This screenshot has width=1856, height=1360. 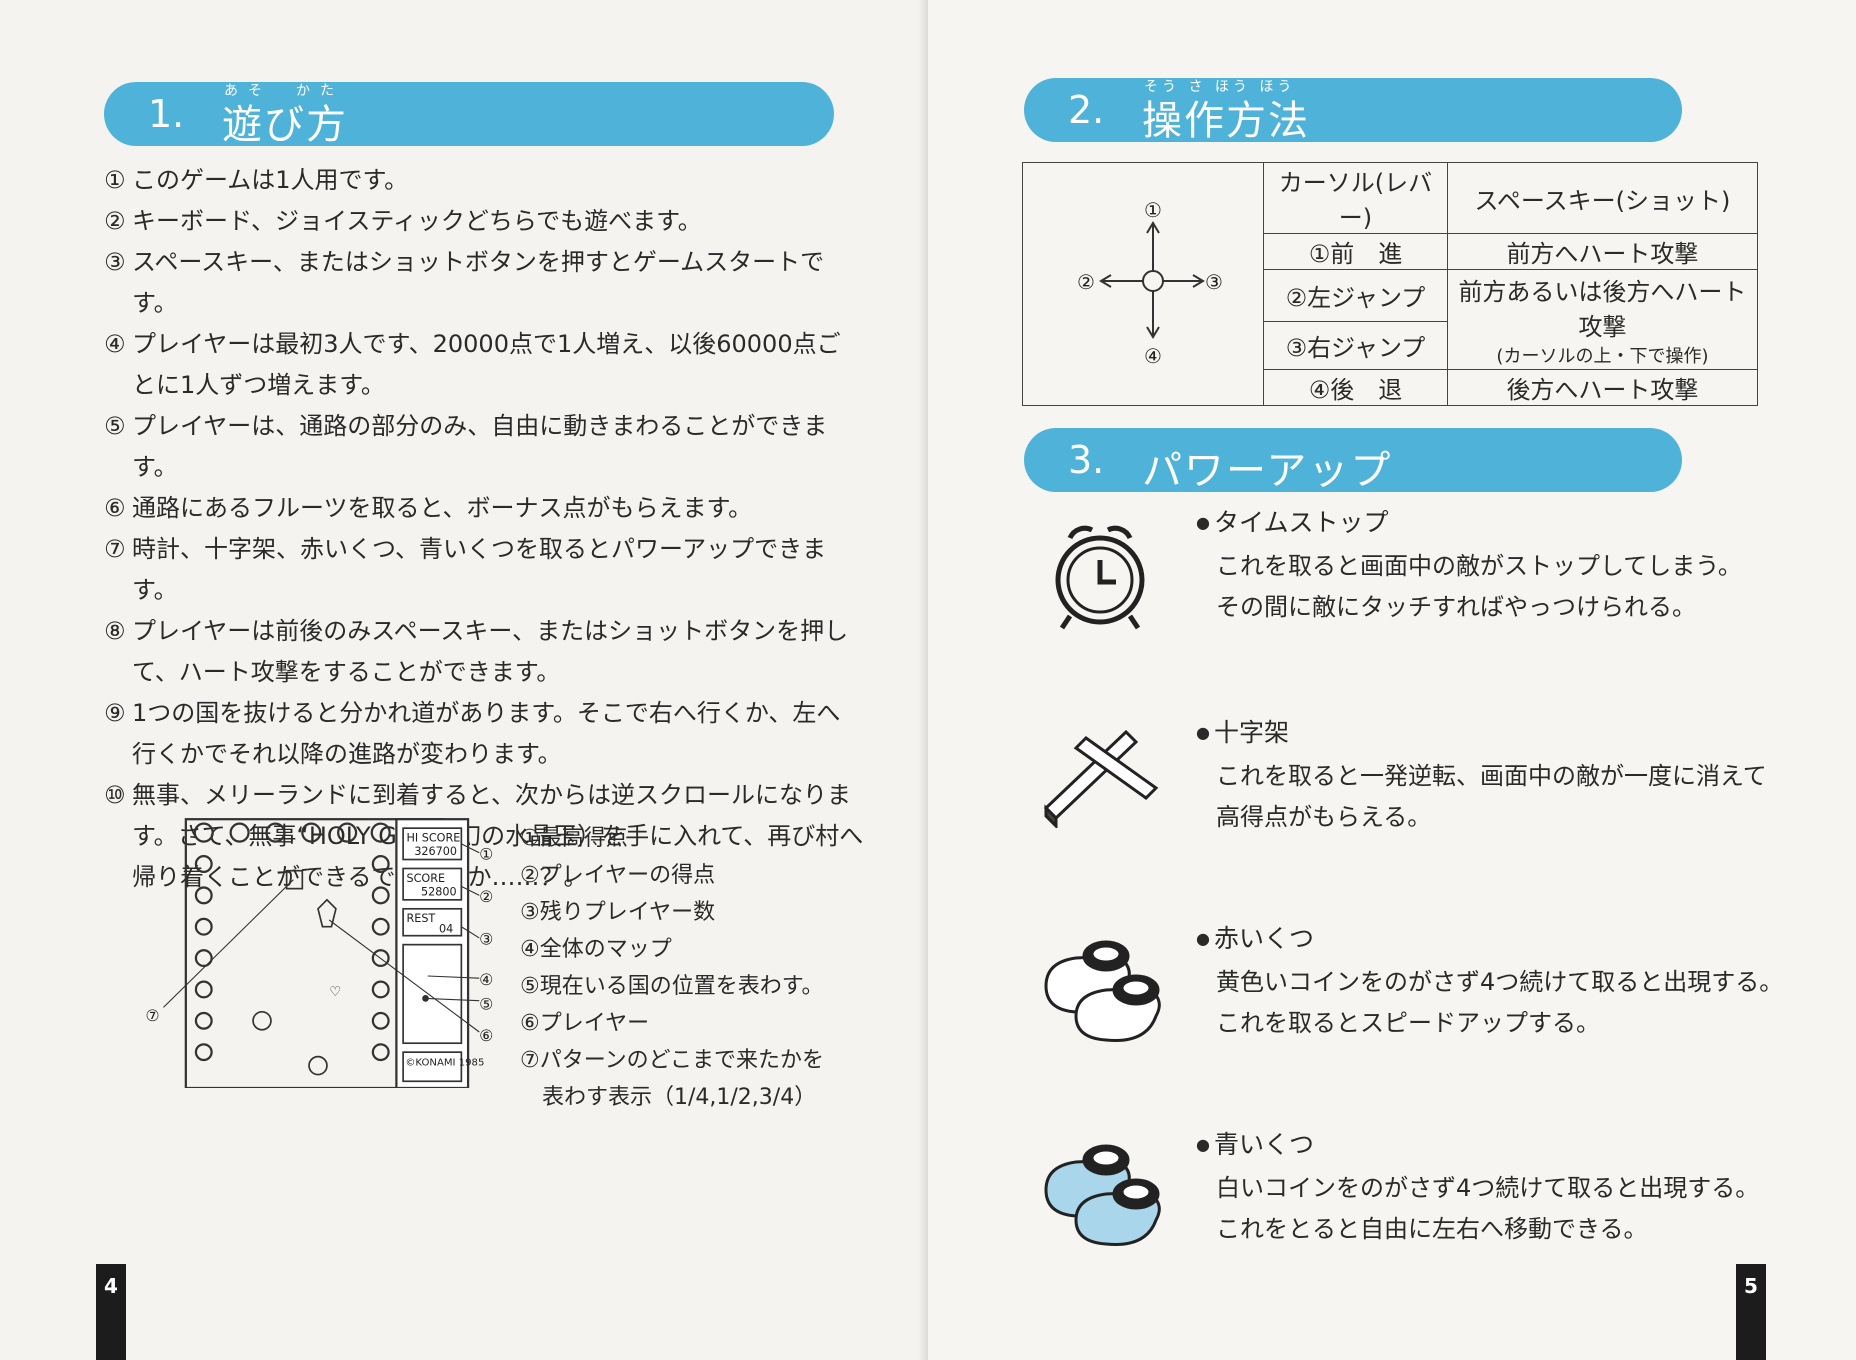 What do you see at coordinates (442, 508) in the screenshot?
I see `rule-text: 通路にあるフルーツを取ると、ボーナス点がもらえます。` at bounding box center [442, 508].